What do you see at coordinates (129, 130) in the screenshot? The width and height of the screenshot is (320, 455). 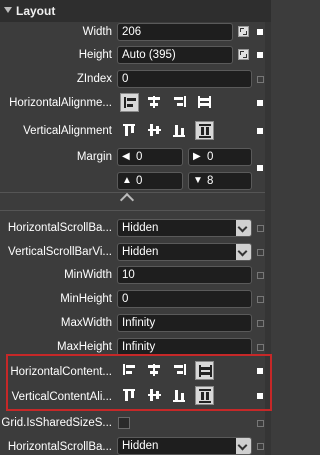 I see `align-top-icon` at bounding box center [129, 130].